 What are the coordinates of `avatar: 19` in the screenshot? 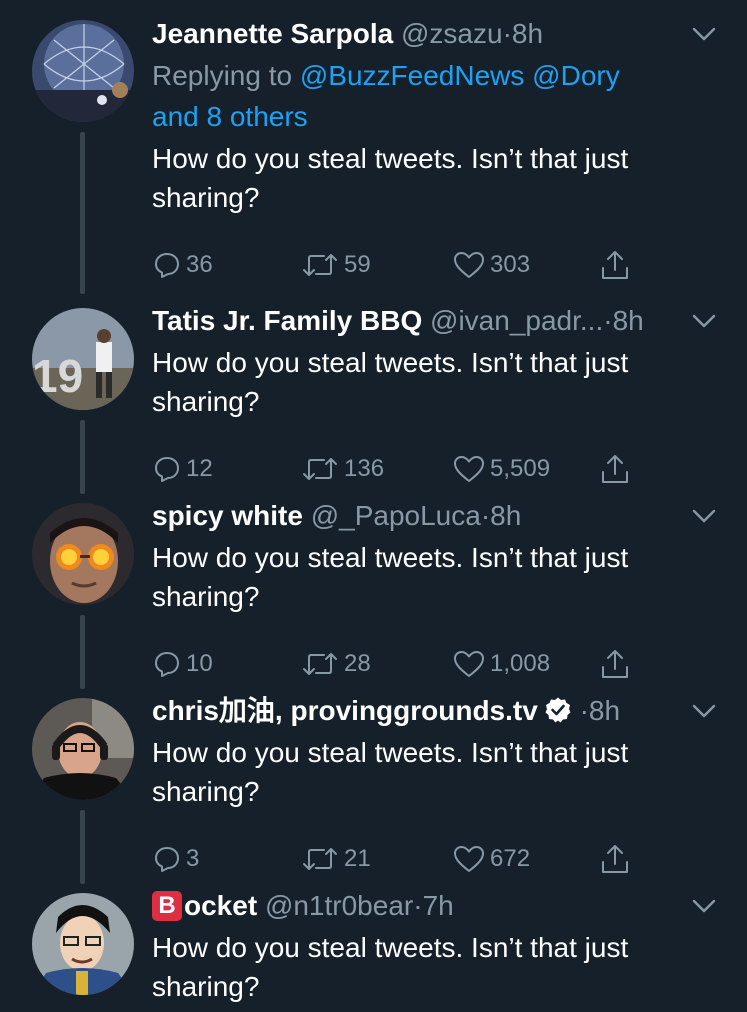 It's located at (83, 359).